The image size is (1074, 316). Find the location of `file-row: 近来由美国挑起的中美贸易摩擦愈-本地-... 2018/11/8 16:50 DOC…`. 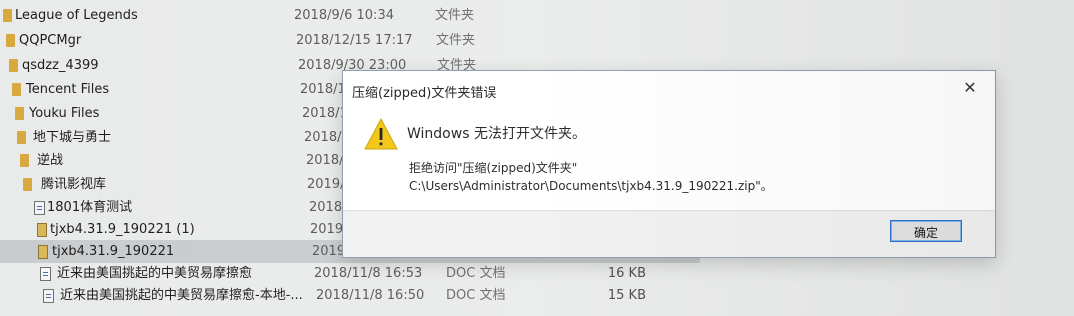

file-row: 近来由美国挑起的中美贸易摩擦愈-本地-... 2018/11/8 16:50 DOC… is located at coordinates (350, 295).